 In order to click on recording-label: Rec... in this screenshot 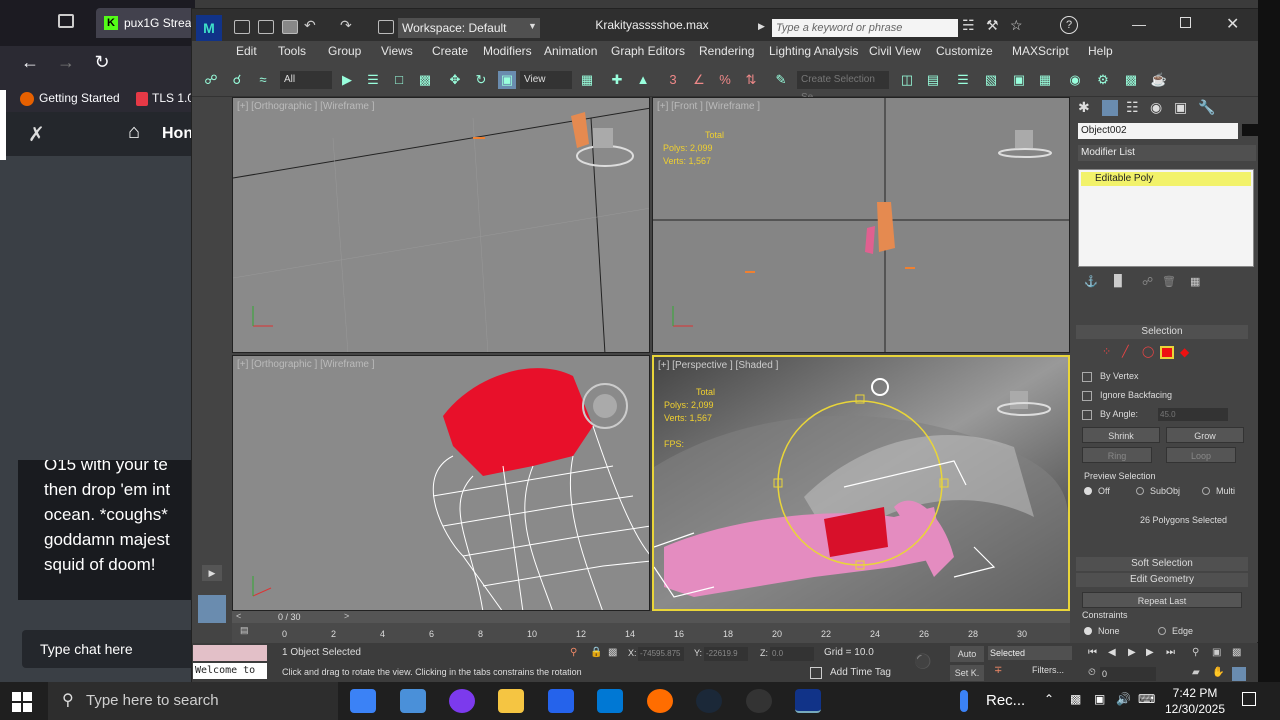, I will do `click(1005, 701)`.